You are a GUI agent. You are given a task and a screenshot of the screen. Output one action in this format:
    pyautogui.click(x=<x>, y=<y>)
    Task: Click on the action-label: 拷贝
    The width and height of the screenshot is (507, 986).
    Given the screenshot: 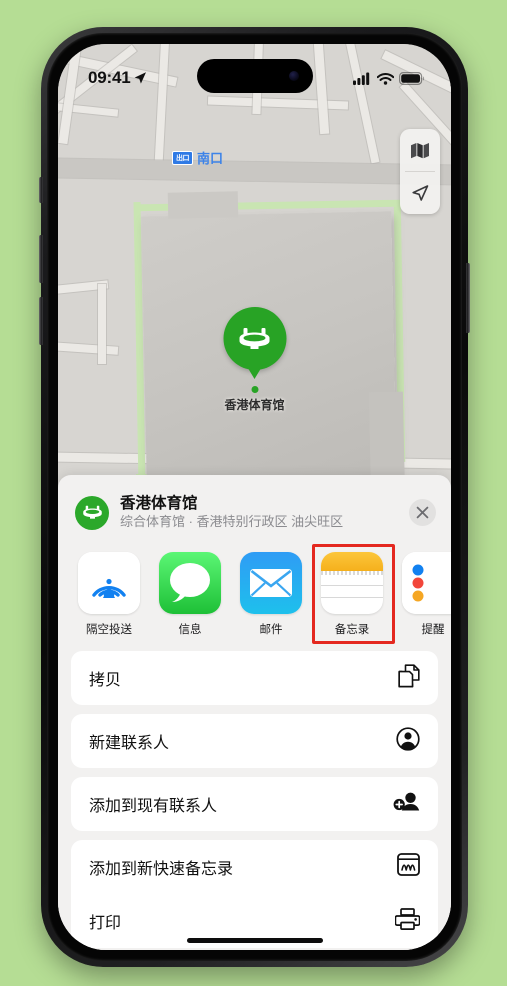 What is the action you would take?
    pyautogui.click(x=105, y=681)
    